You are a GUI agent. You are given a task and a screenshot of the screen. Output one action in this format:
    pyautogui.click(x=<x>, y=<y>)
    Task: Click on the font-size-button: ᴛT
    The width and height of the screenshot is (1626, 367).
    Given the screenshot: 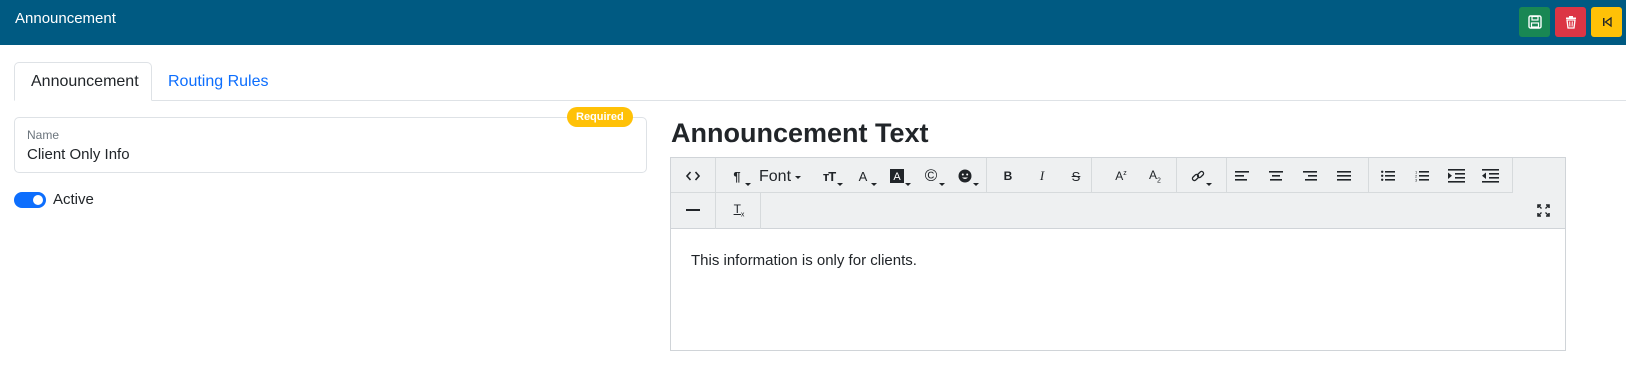 What is the action you would take?
    pyautogui.click(x=829, y=176)
    